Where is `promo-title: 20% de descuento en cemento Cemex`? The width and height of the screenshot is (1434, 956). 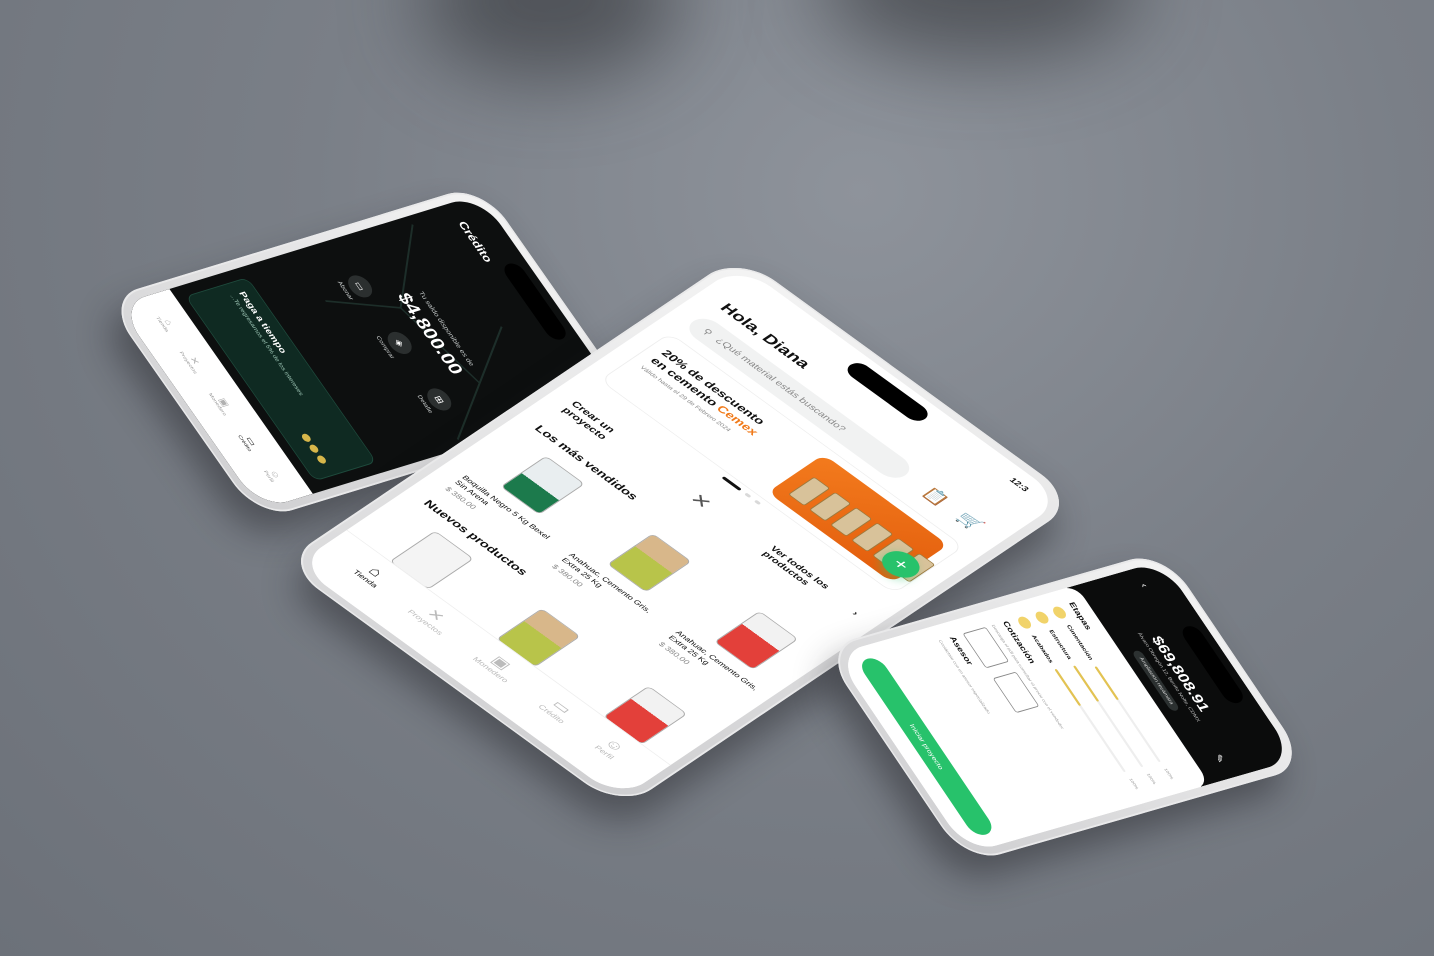 promo-title: 20% de descuento en cemento Cemex is located at coordinates (724, 403).